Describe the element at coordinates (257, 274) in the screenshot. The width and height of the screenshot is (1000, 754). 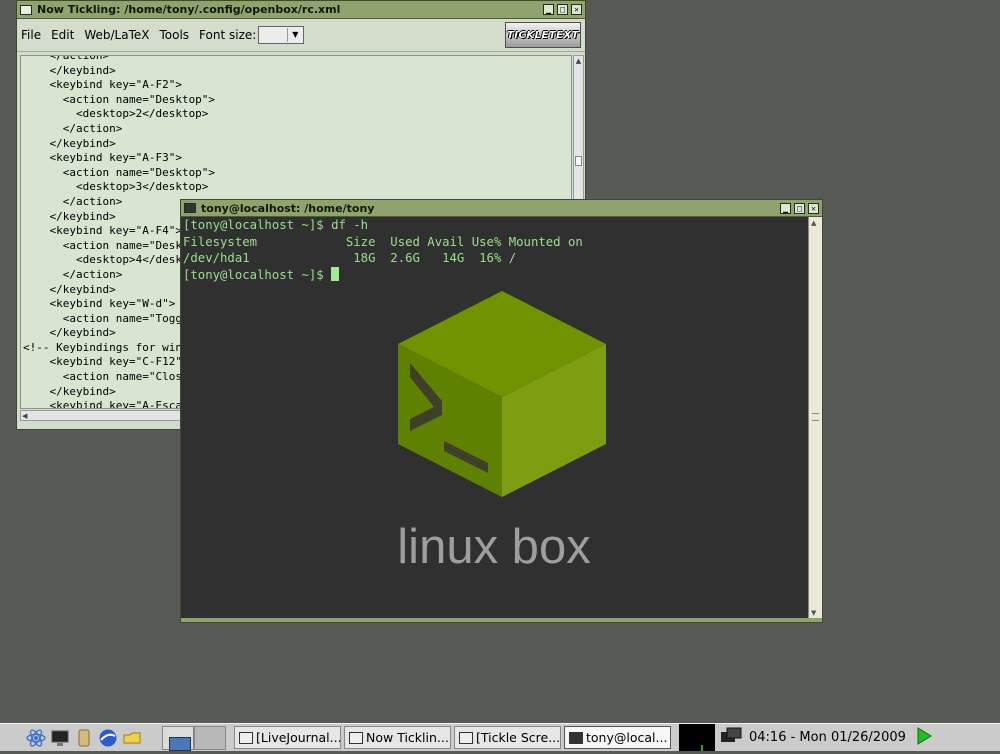
I see `terminal-prompt: [tony@localhost ~]$` at that location.